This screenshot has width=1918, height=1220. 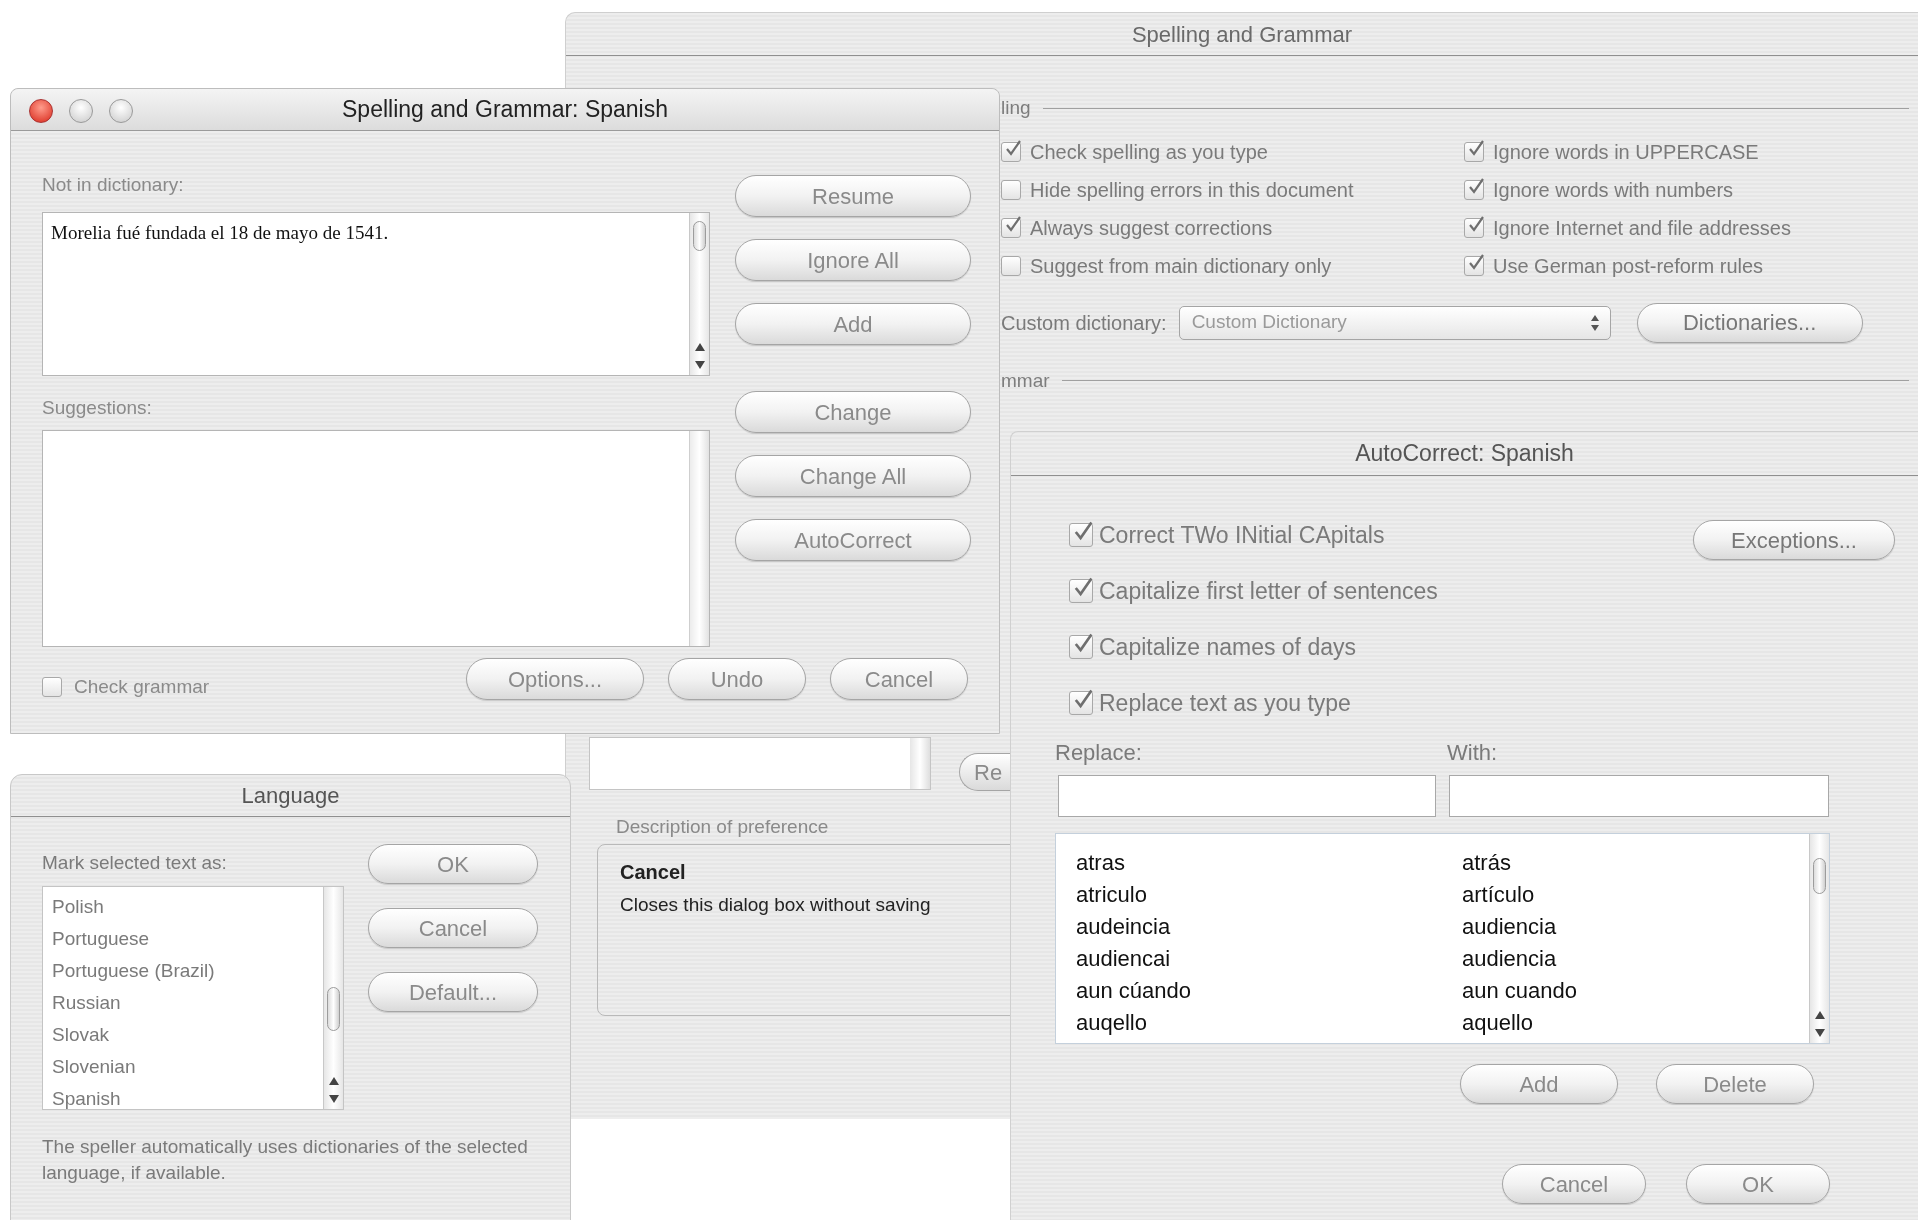 What do you see at coordinates (1149, 152) in the screenshot?
I see `checkbox-label: Check spelling as you type` at bounding box center [1149, 152].